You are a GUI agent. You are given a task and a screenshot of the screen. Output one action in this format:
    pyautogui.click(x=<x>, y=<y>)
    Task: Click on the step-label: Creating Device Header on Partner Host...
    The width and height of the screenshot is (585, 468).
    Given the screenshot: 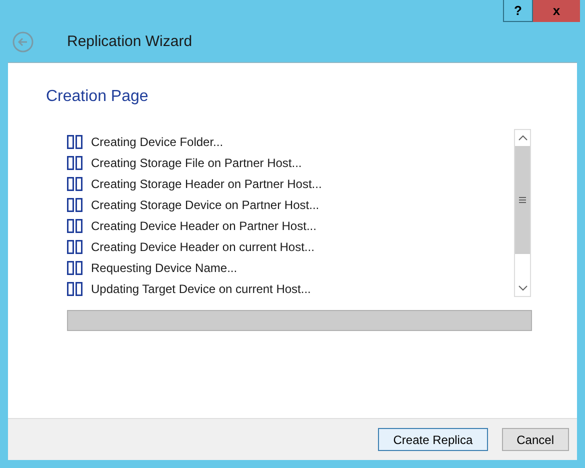 What is the action you would take?
    pyautogui.click(x=203, y=226)
    